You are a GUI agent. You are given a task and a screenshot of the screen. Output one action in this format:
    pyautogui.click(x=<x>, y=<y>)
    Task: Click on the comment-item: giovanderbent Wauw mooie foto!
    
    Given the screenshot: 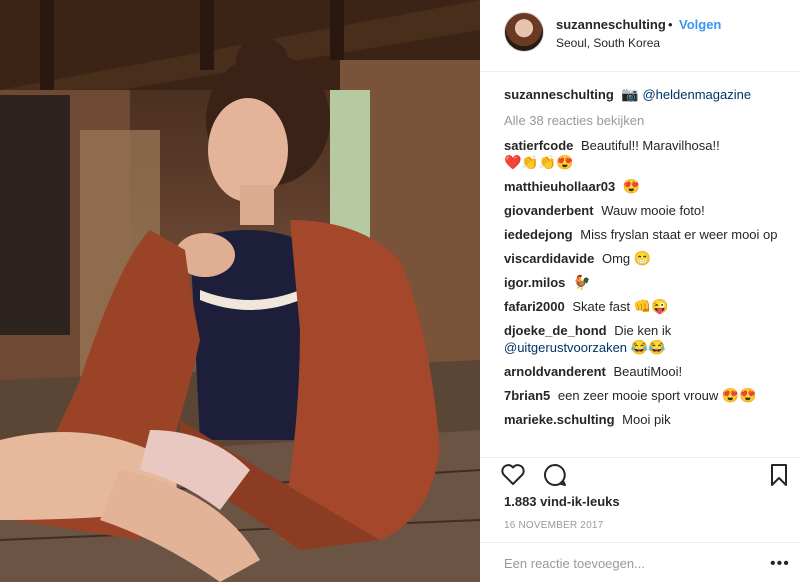 What is the action you would take?
    pyautogui.click(x=647, y=210)
    